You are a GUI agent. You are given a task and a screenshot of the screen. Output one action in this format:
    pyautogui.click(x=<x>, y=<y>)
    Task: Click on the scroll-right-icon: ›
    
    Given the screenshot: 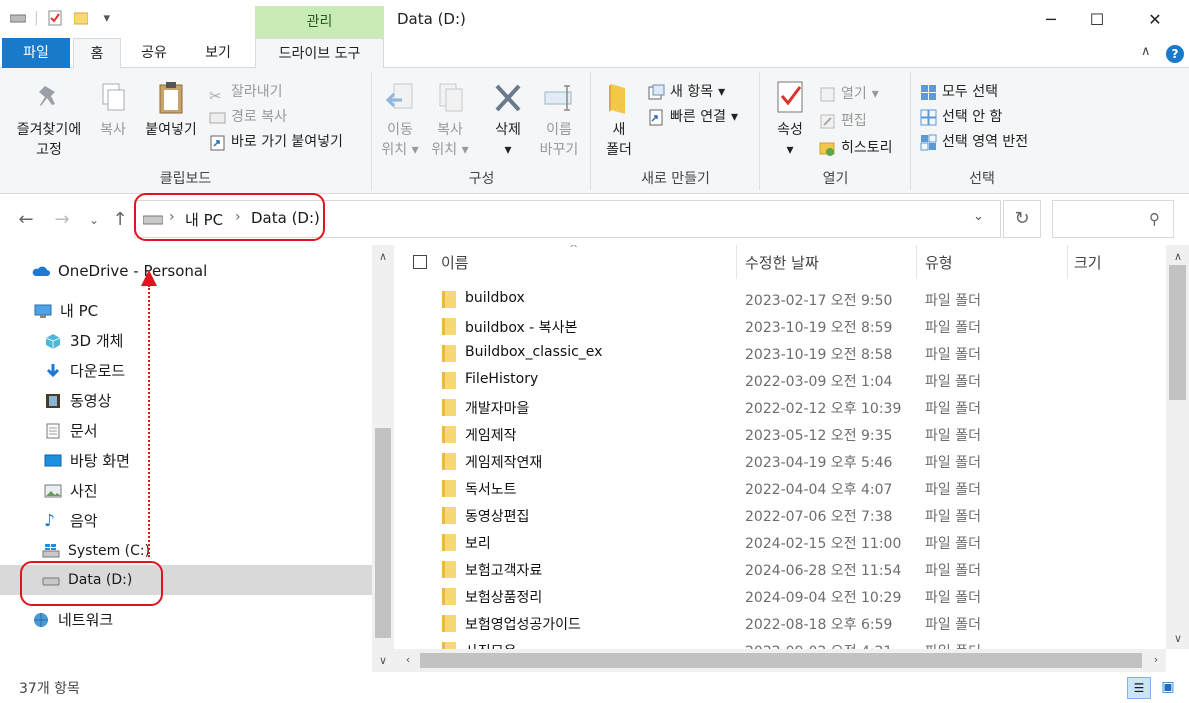 What is the action you would take?
    pyautogui.click(x=1156, y=659)
    